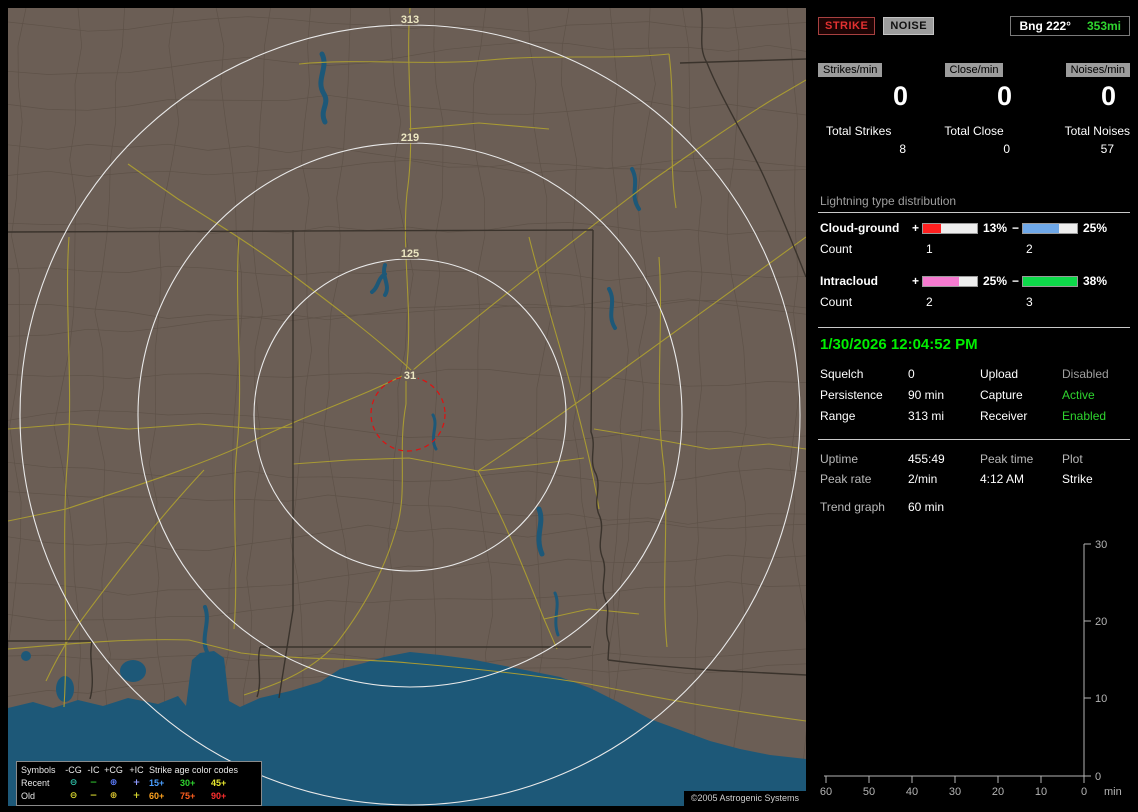 The height and width of the screenshot is (812, 1138). Describe the element at coordinates (1050, 228) in the screenshot. I see `cg-minus-bar` at that location.